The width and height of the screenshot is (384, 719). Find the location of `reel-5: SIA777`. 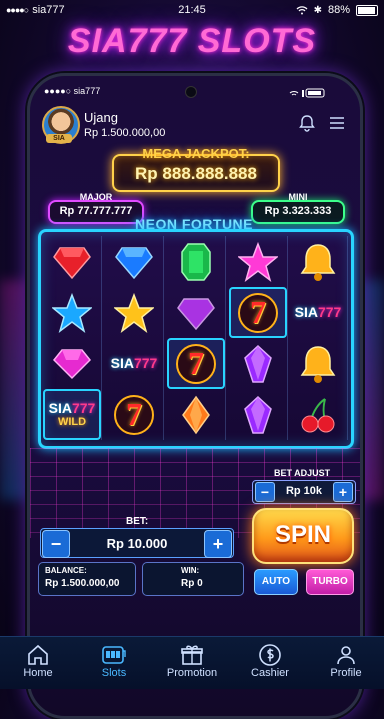

reel-5: SIA777 is located at coordinates (318, 338).